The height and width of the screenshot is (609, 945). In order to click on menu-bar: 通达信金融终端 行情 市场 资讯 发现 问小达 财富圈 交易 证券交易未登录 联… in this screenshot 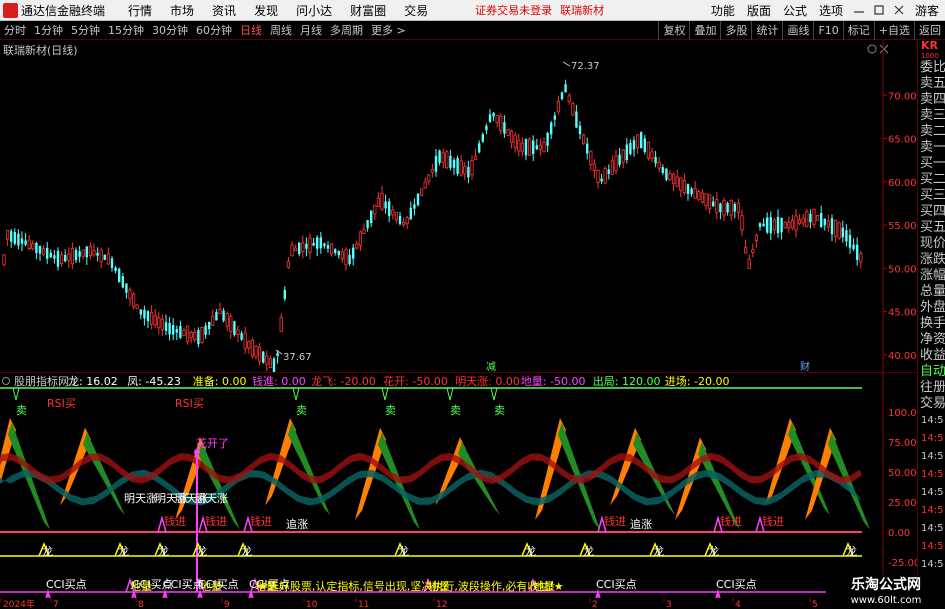, I will do `click(472, 10)`.